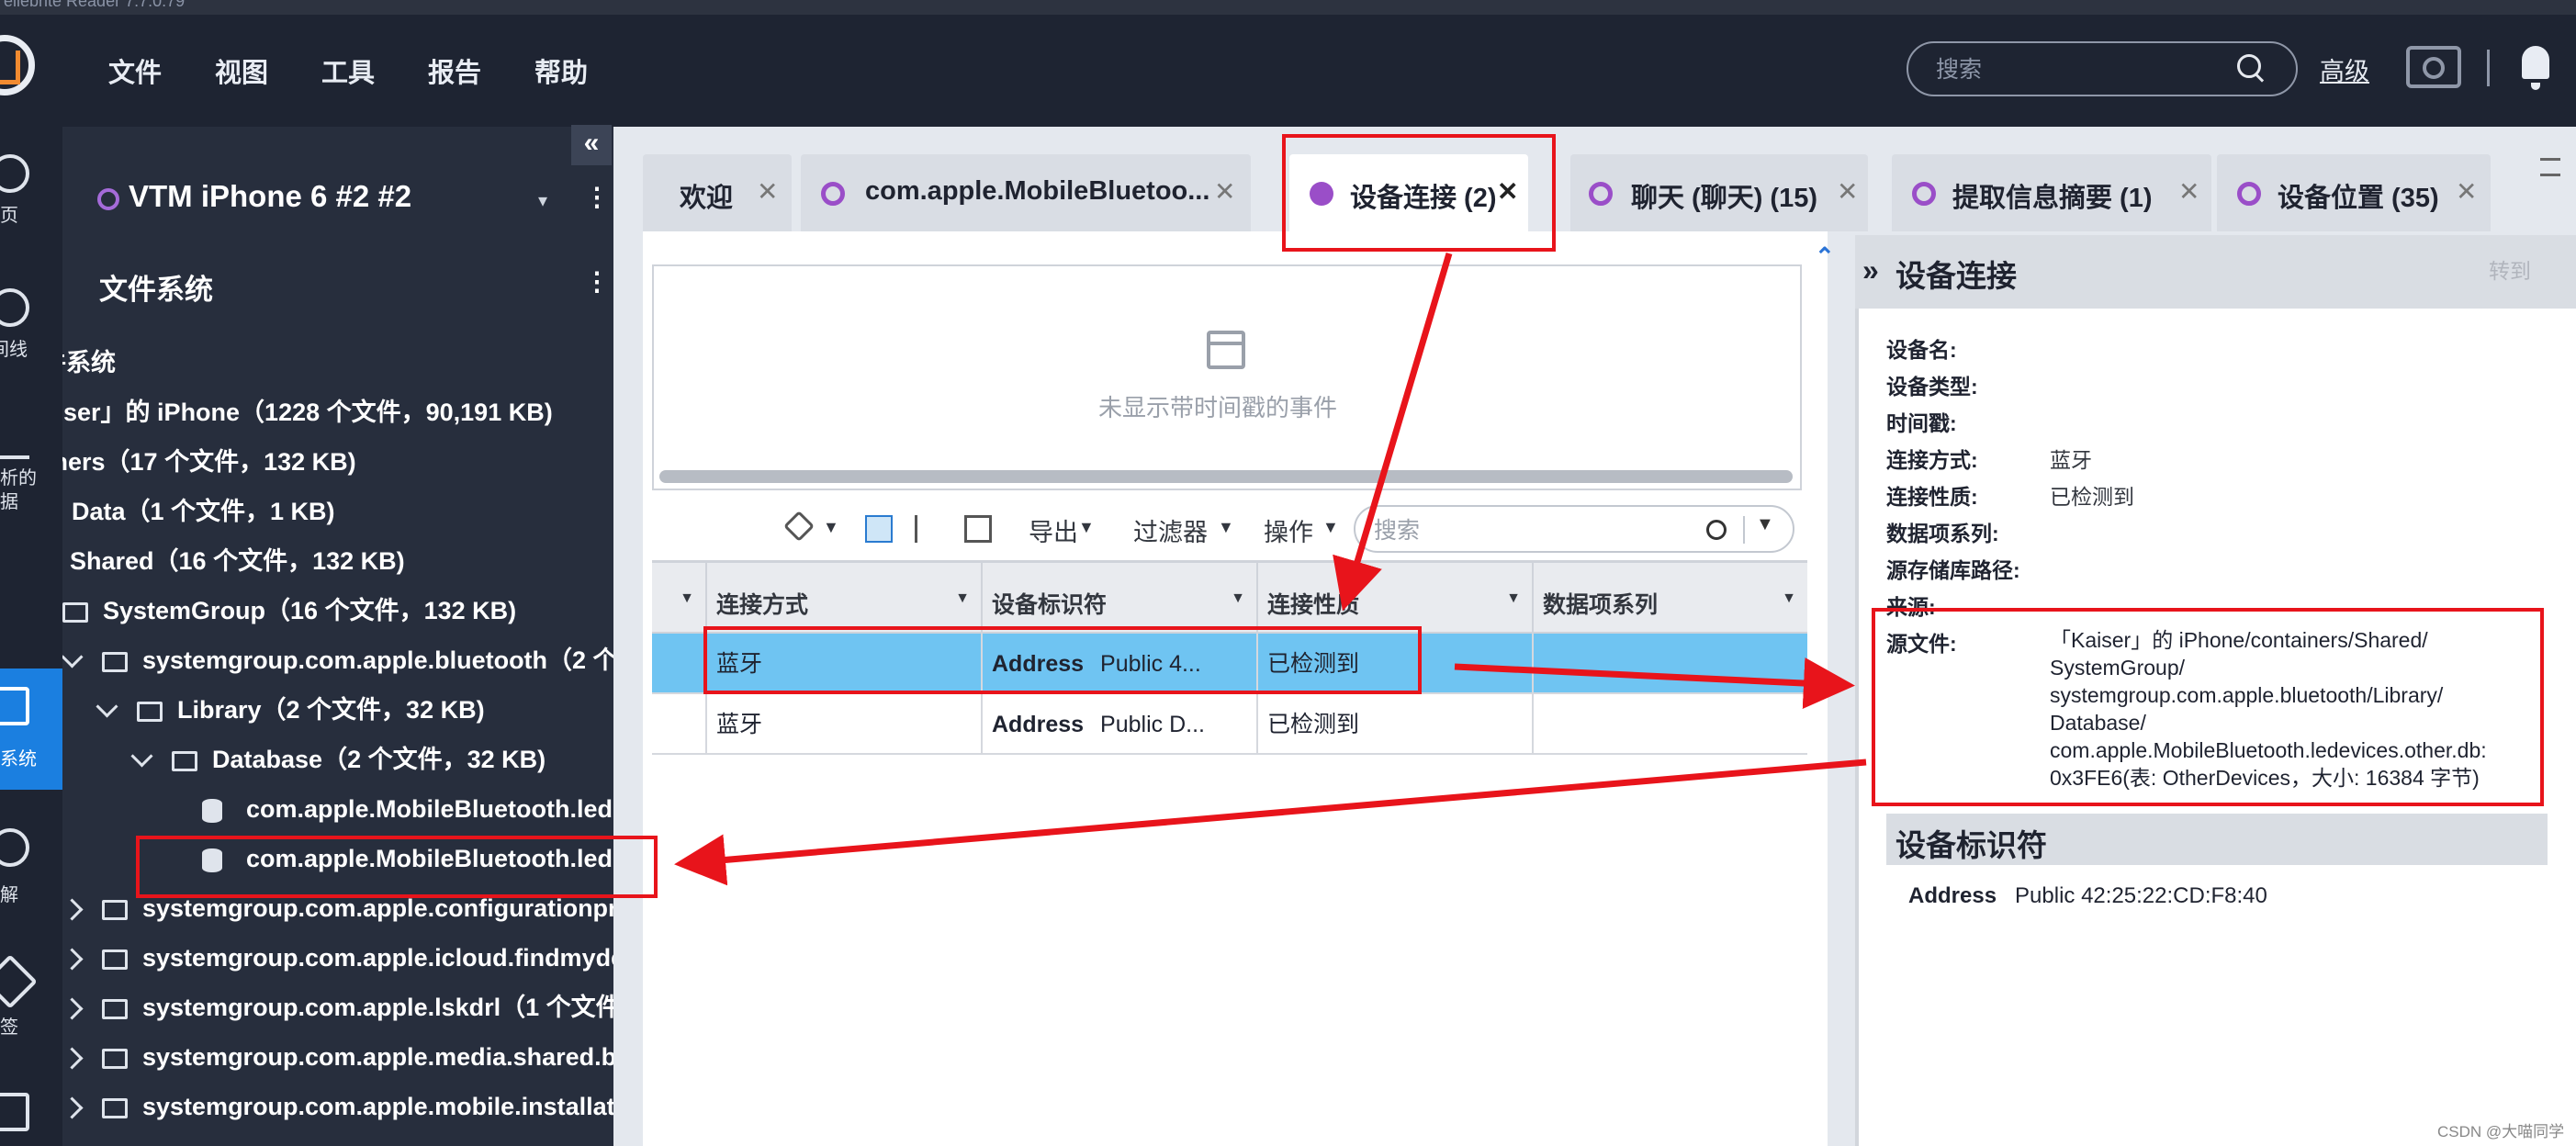 This screenshot has height=1146, width=2576. What do you see at coordinates (2510, 269) in the screenshot?
I see `goto-menu: 转到` at bounding box center [2510, 269].